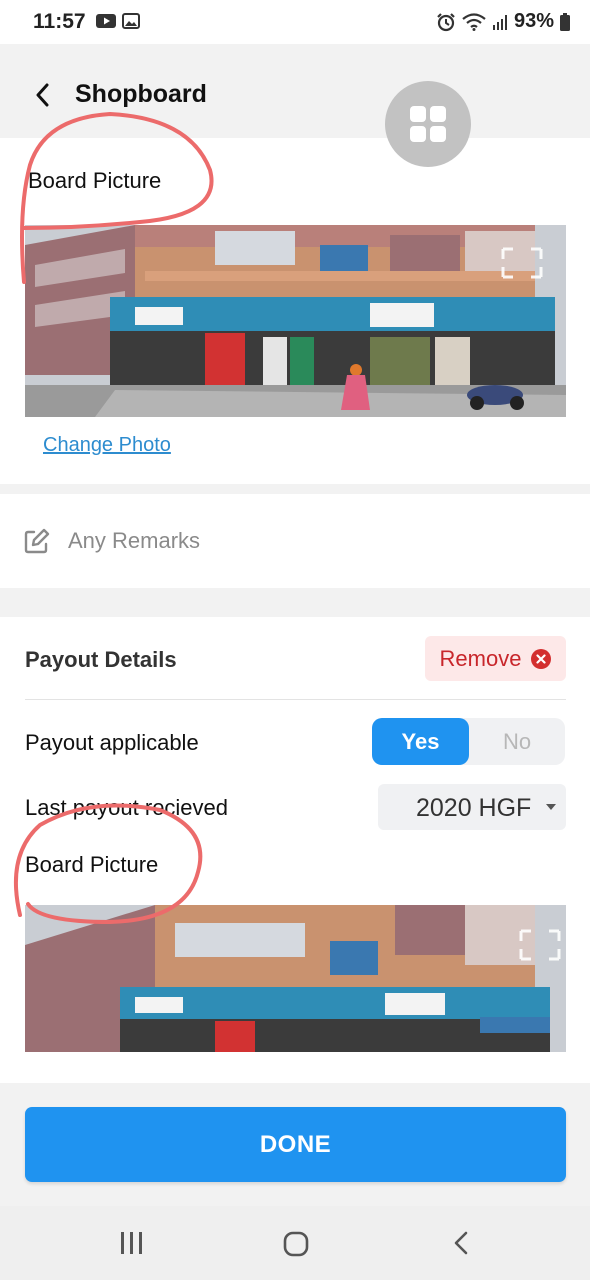 Image resolution: width=590 pixels, height=1280 pixels. Describe the element at coordinates (106, 21) in the screenshot. I see `youtube-icon` at that location.